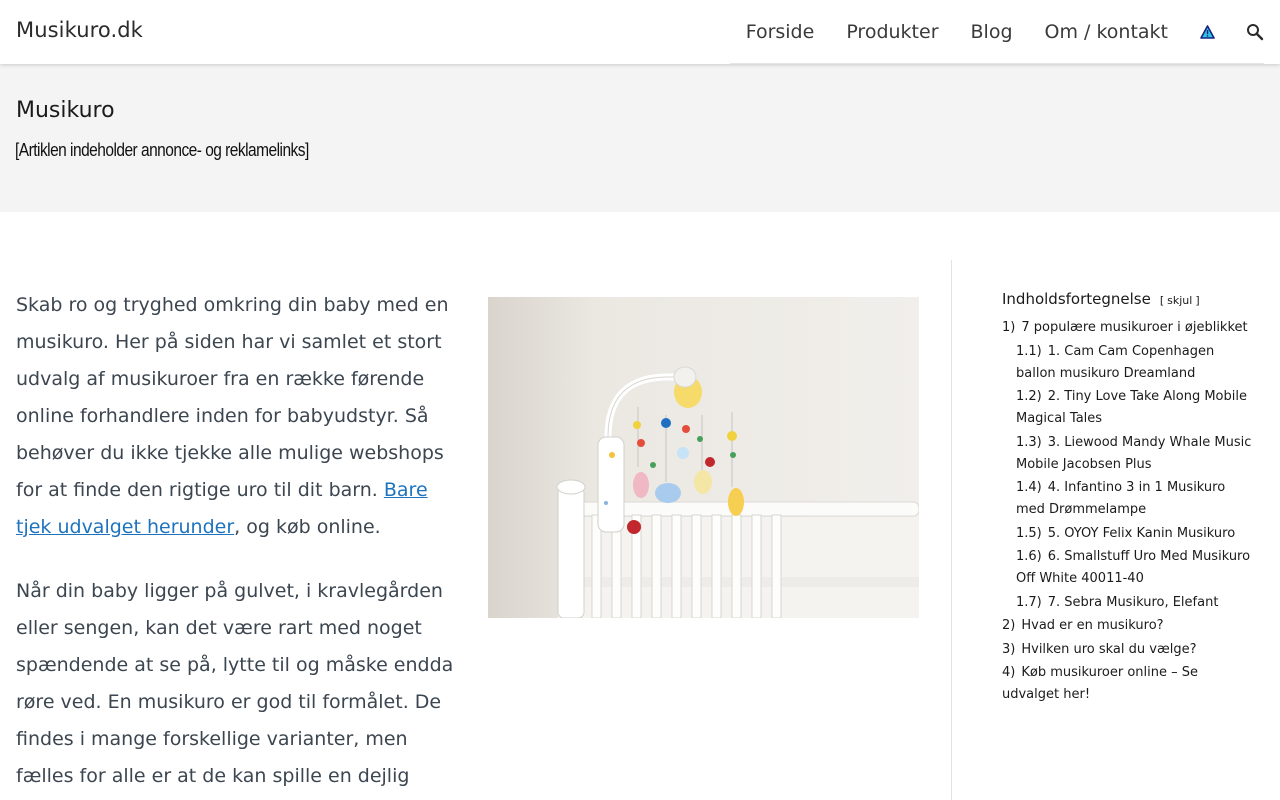  I want to click on main-nav: Forside Produkter Blog Om / kontakt, so click(996, 32).